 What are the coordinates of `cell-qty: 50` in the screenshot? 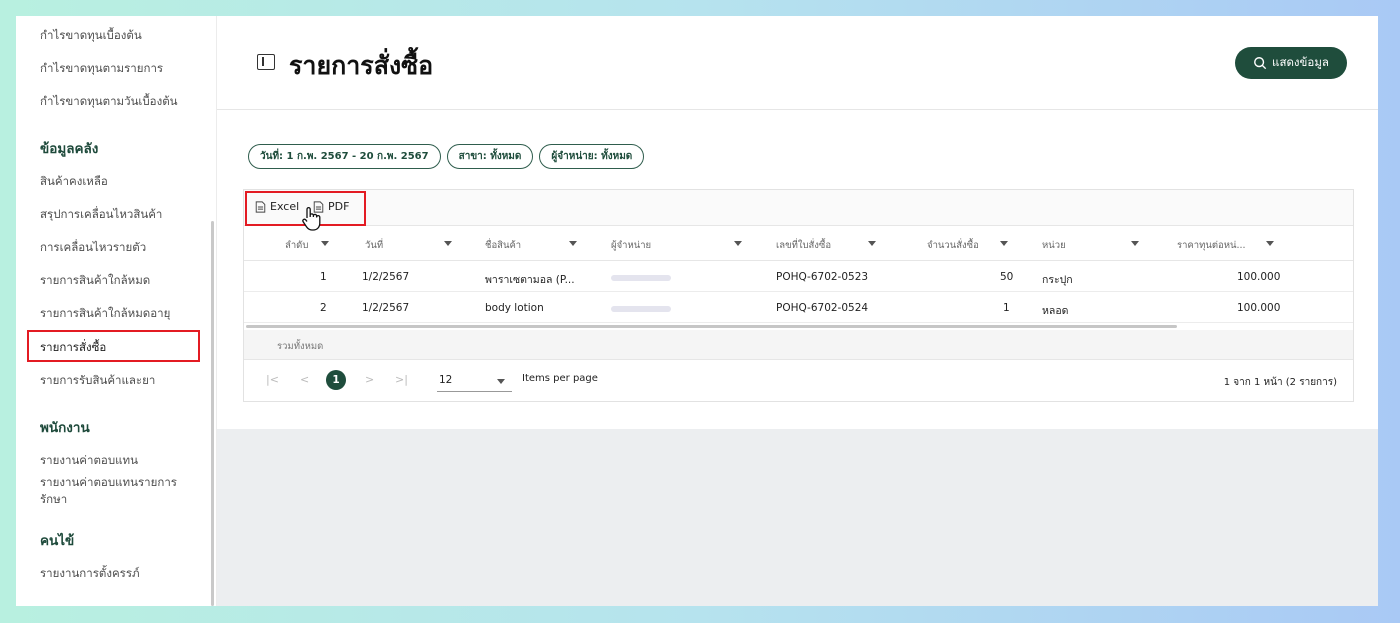 It's located at (1007, 277).